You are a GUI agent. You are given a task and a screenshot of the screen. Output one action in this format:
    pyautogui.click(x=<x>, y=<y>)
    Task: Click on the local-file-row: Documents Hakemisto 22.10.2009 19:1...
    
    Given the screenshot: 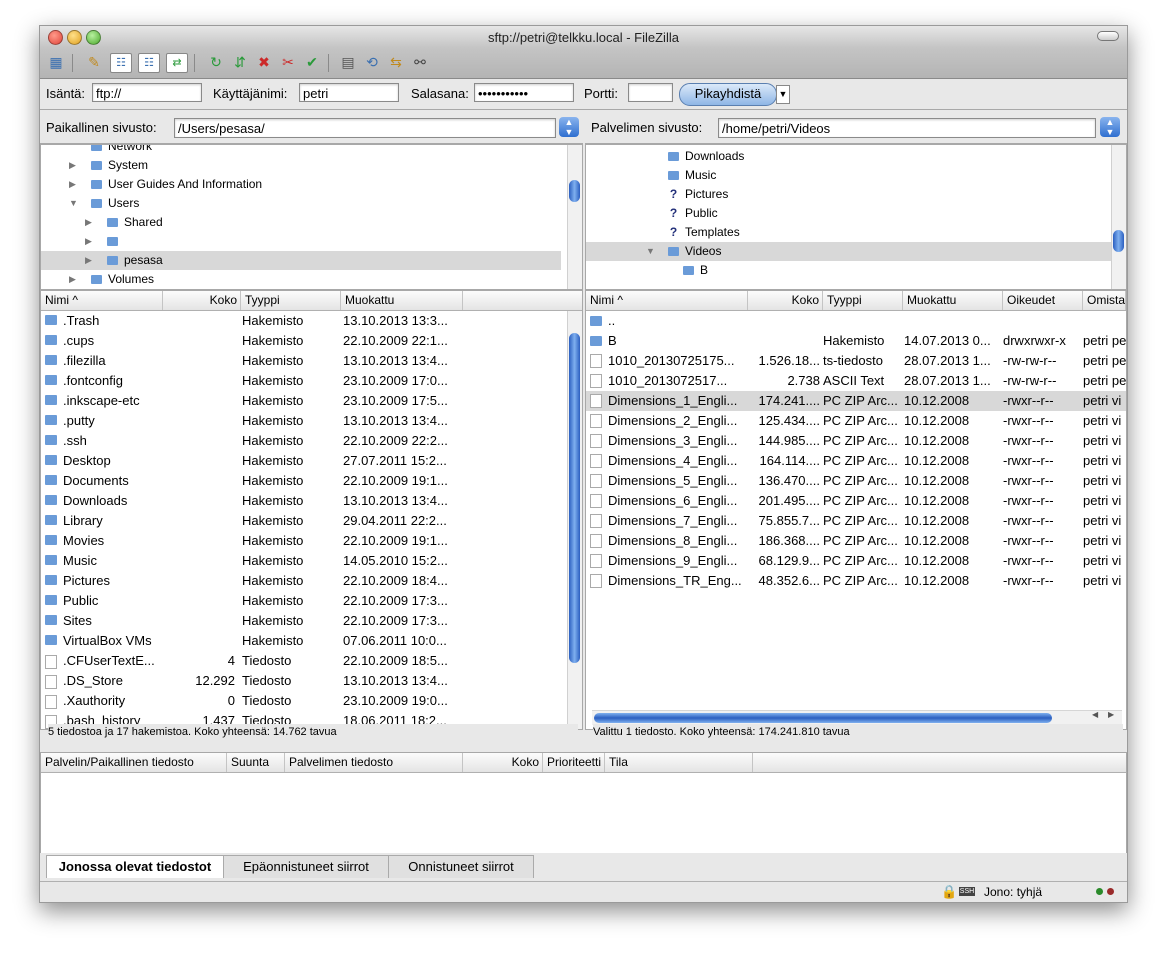 What is the action you would take?
    pyautogui.click(x=303, y=481)
    